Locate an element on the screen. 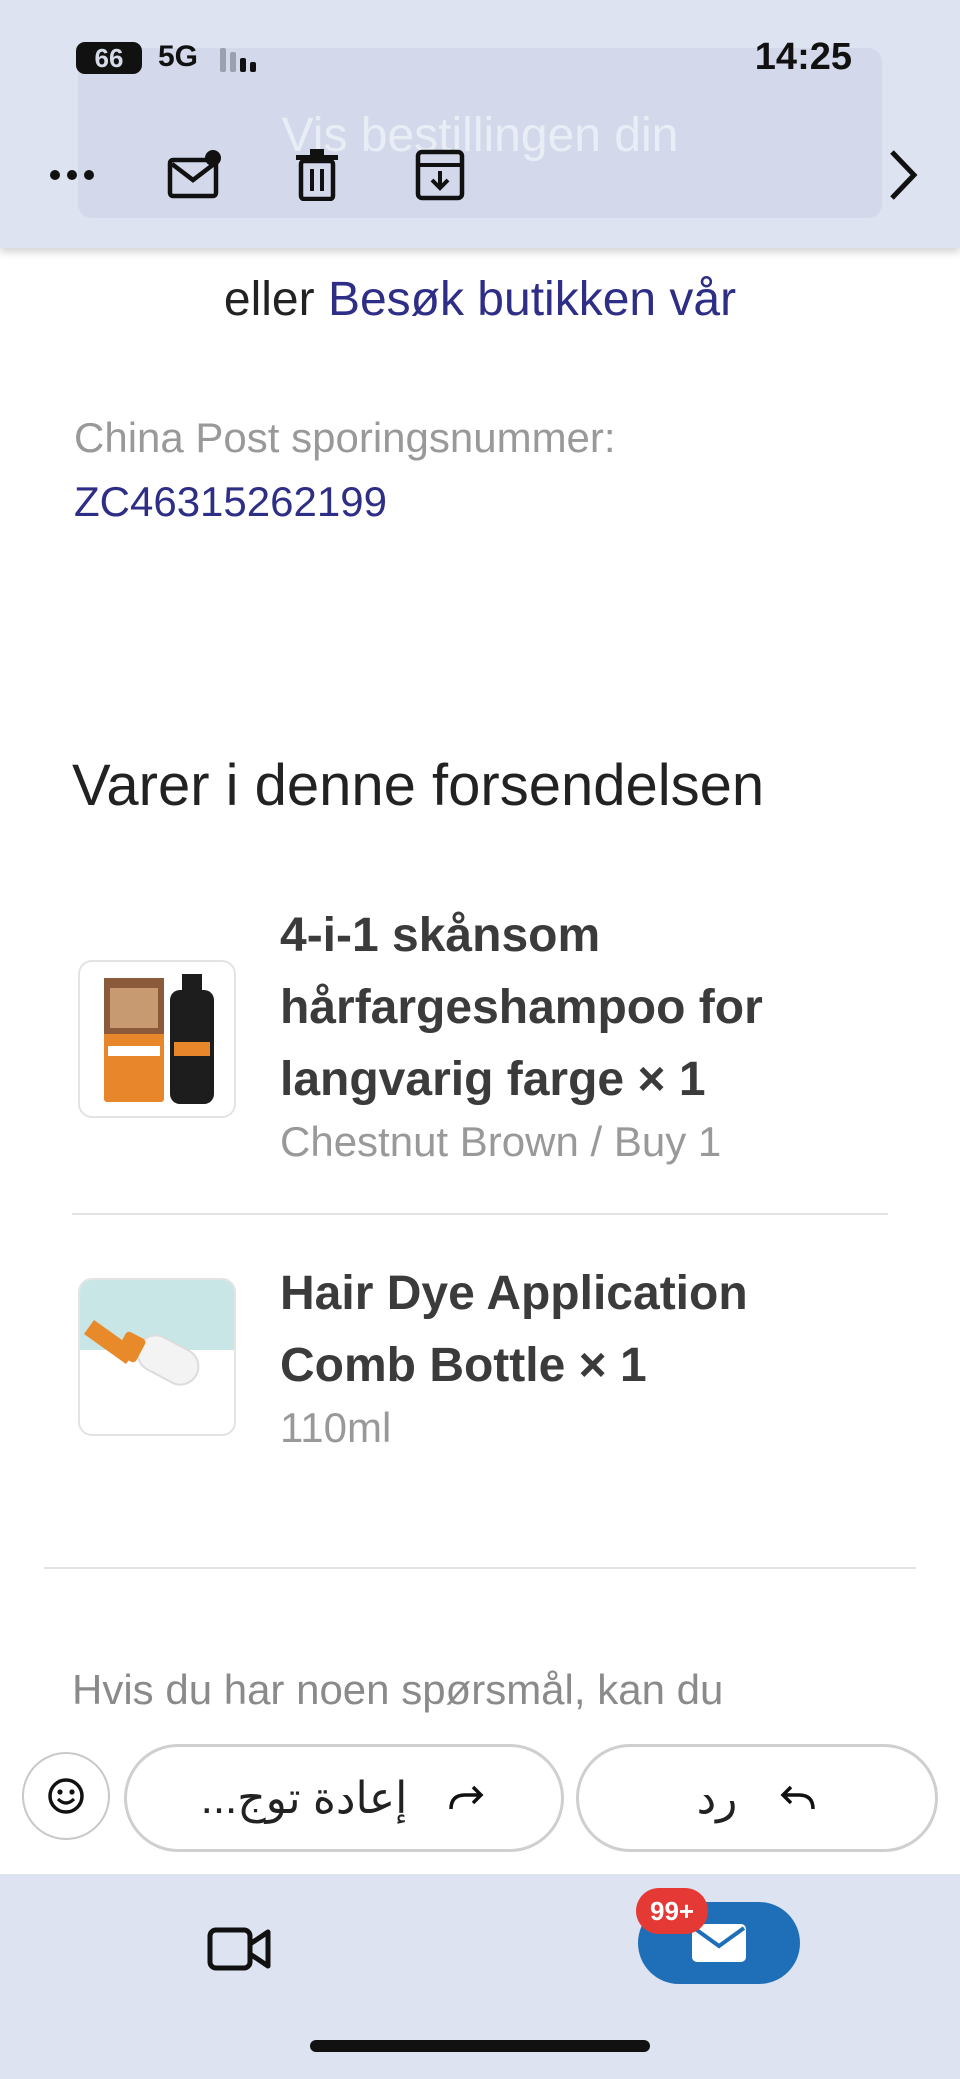 The image size is (960, 2079). question-text: Hvis du har noen spørsmål, kan du is located at coordinates (398, 1689).